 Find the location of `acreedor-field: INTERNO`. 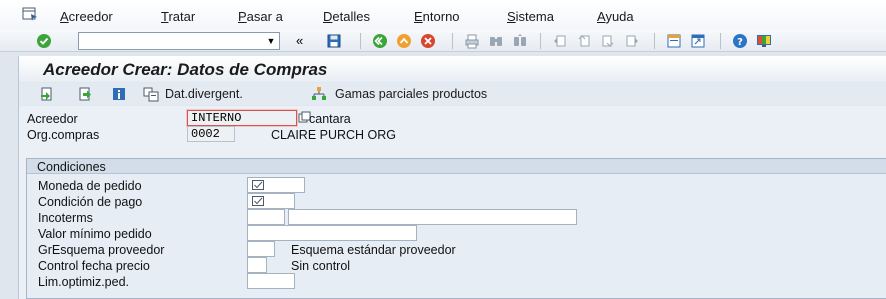

acreedor-field: INTERNO is located at coordinates (242, 118).